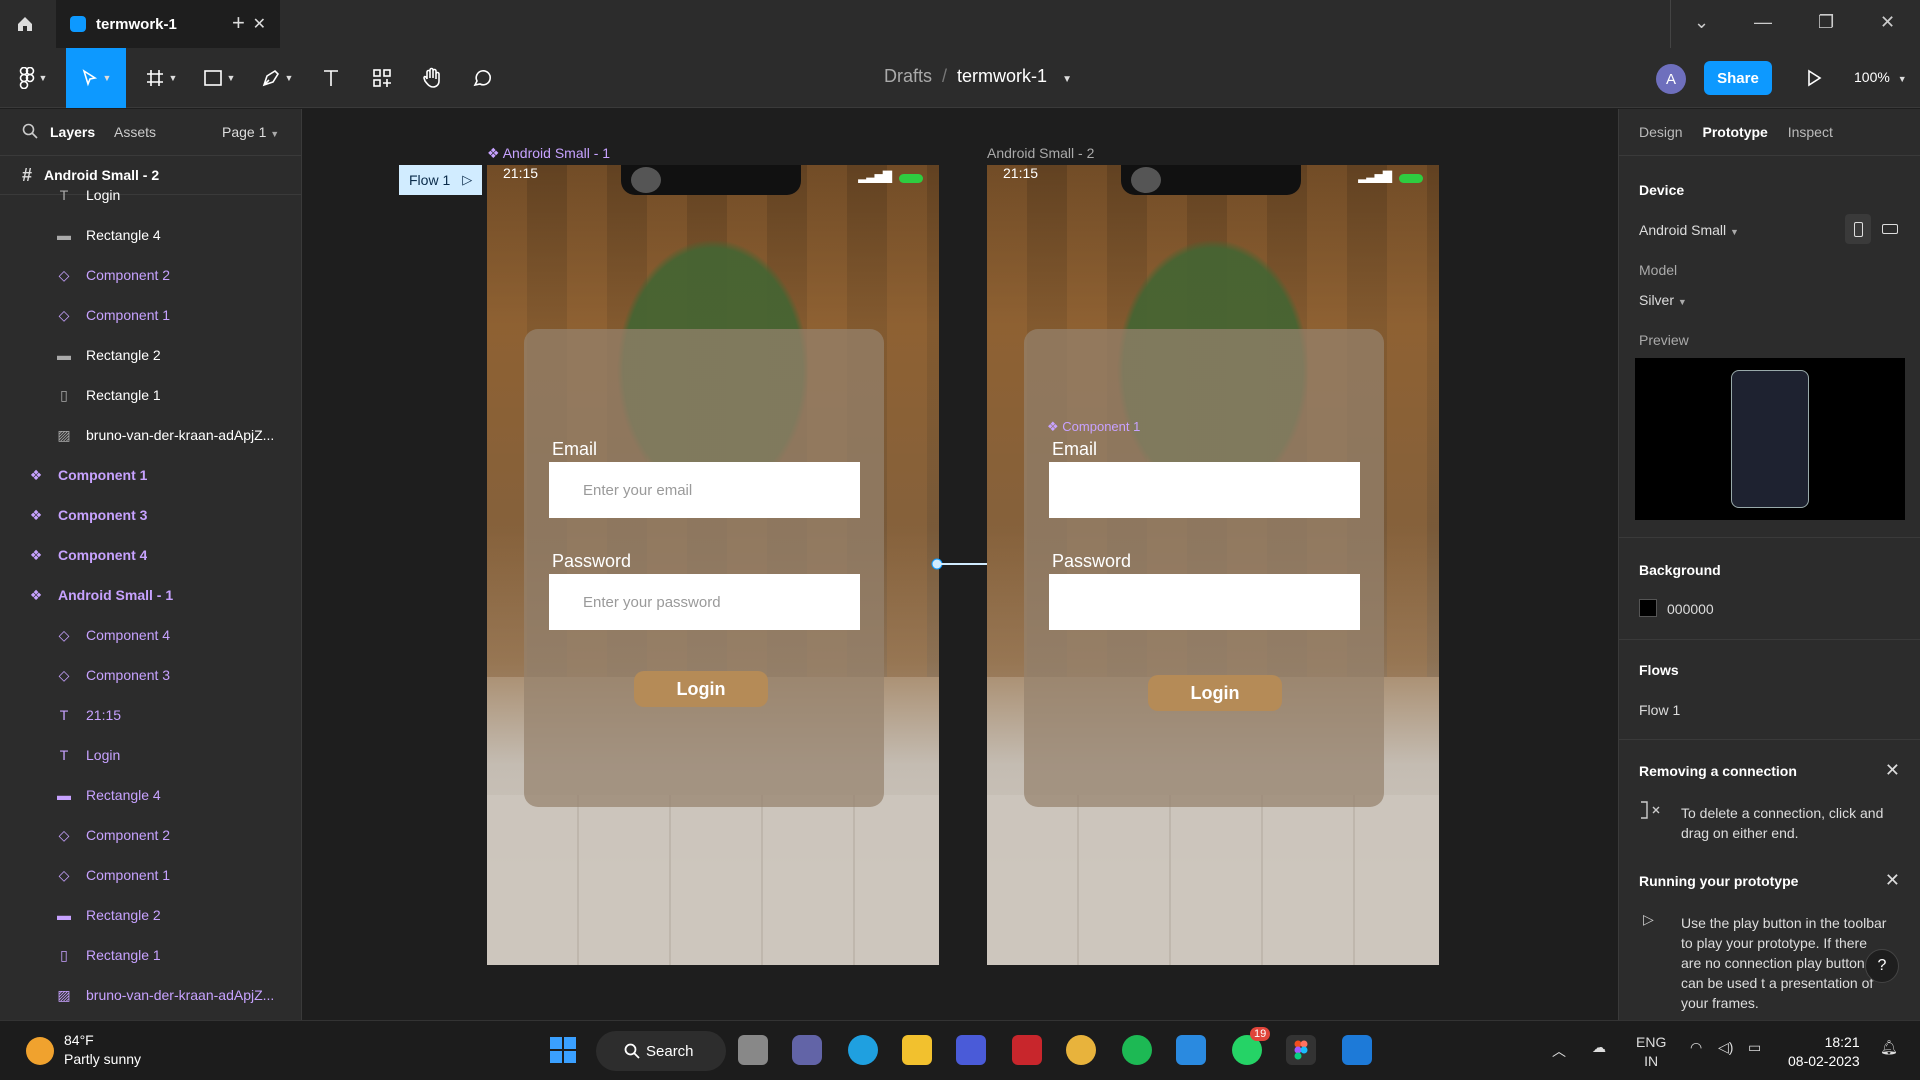 This screenshot has height=1080, width=1920. Describe the element at coordinates (1824, 1052) in the screenshot. I see `clock: 18:21 08-02-2023` at that location.